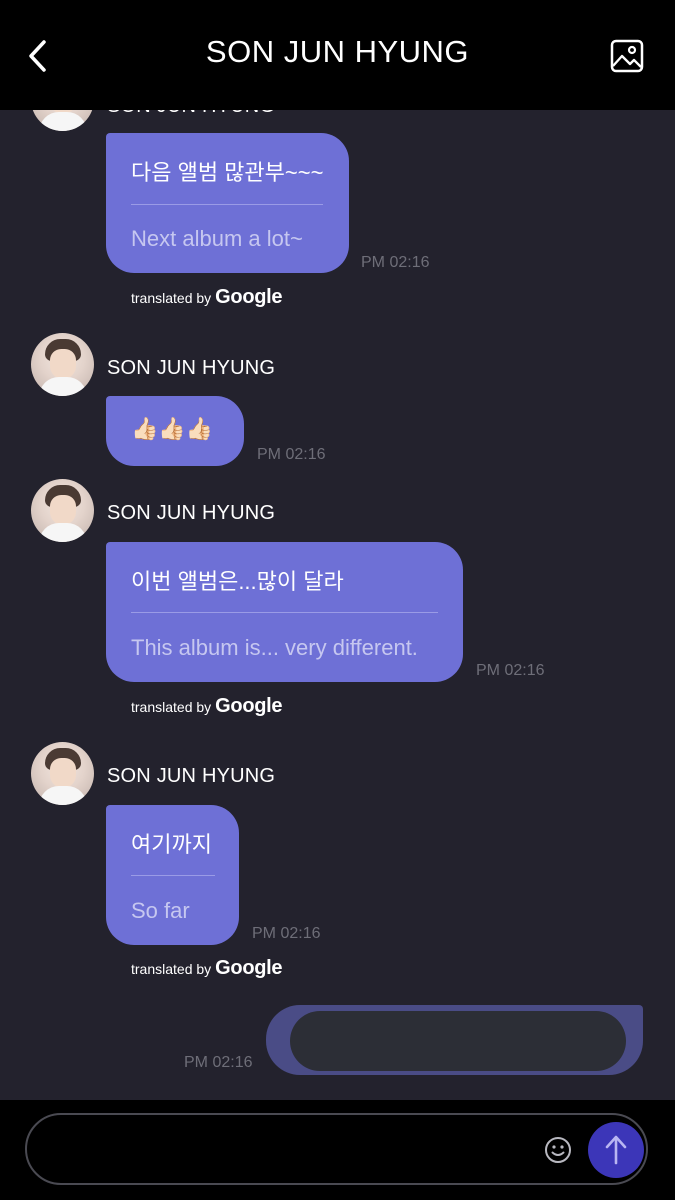 This screenshot has height=1200, width=675. I want to click on arrow-up-icon, so click(616, 1150).